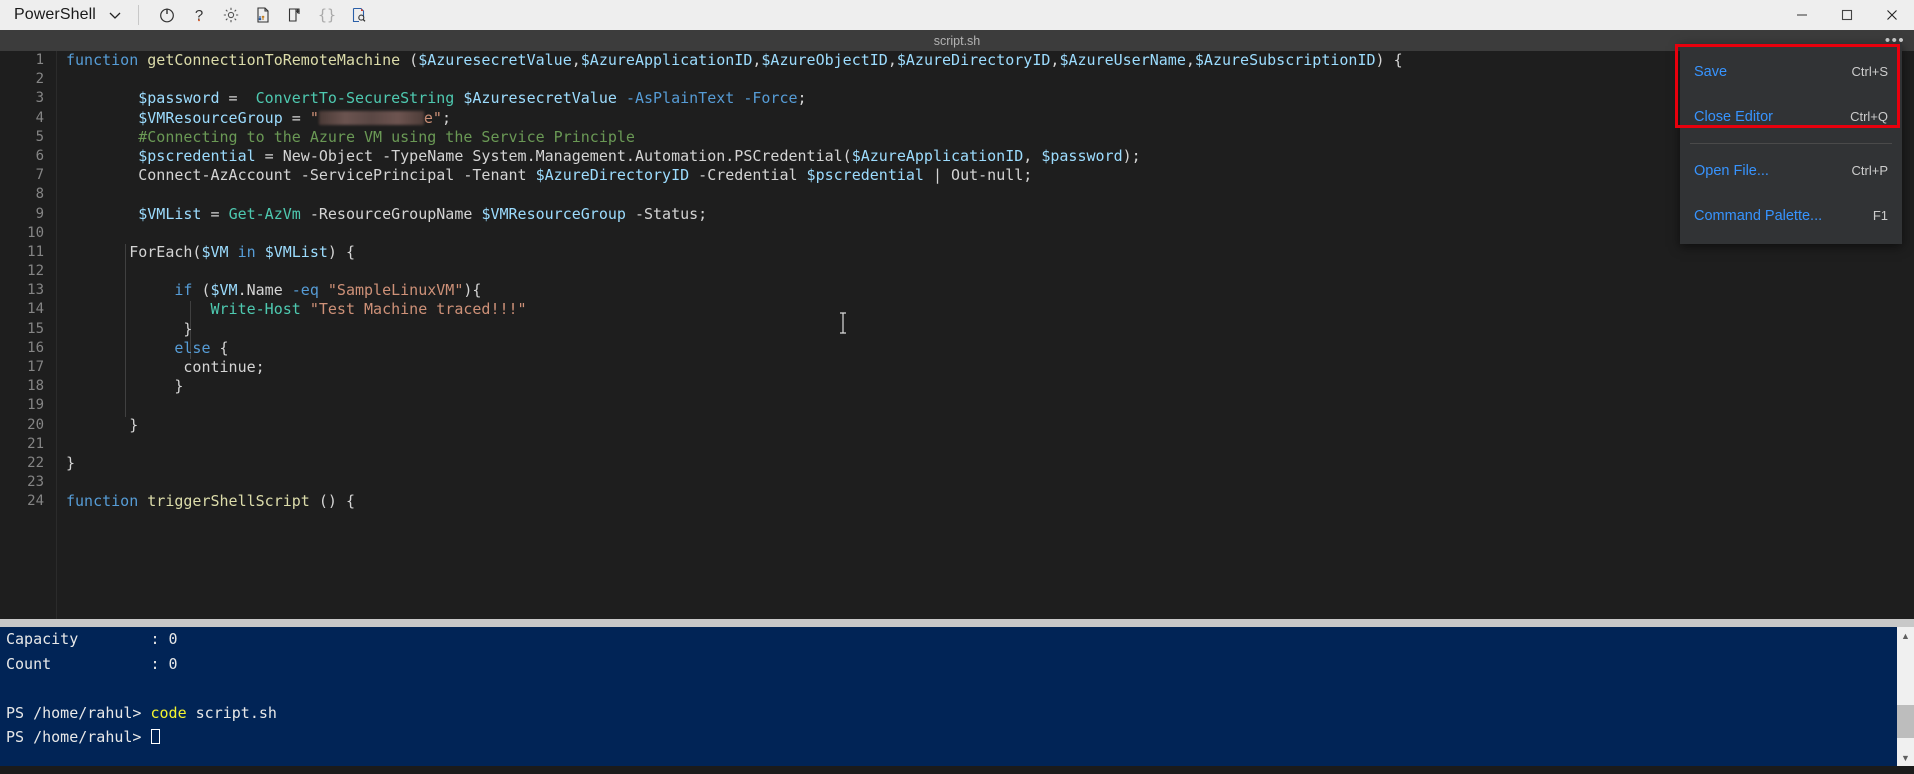  What do you see at coordinates (1905, 721) in the screenshot?
I see `scrollbar-thumb` at bounding box center [1905, 721].